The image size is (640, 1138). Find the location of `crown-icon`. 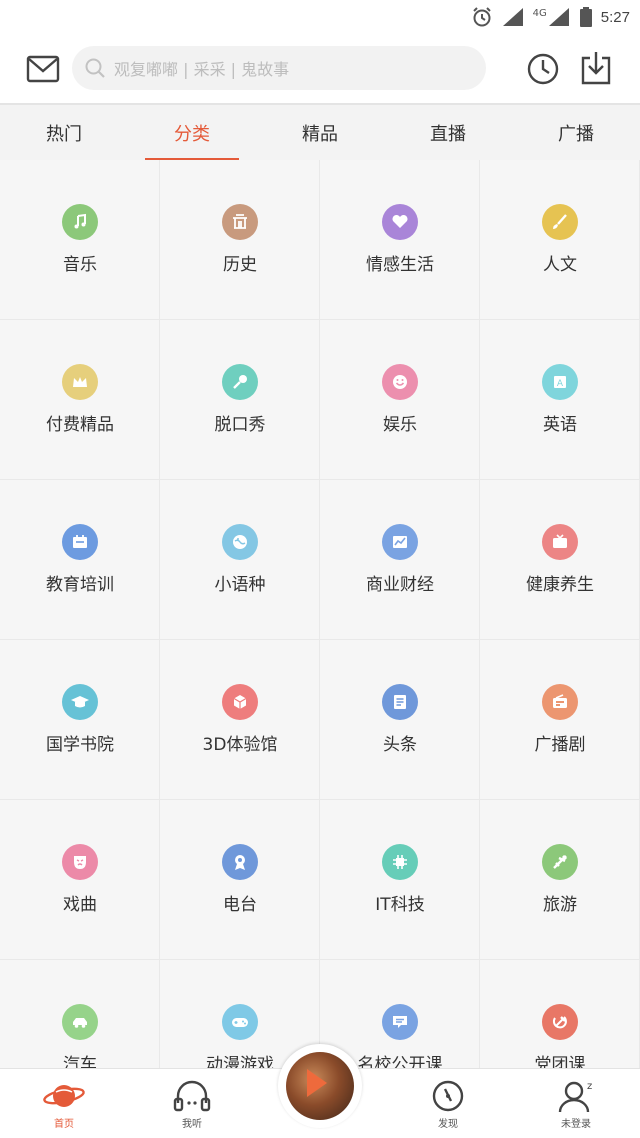

crown-icon is located at coordinates (80, 382).